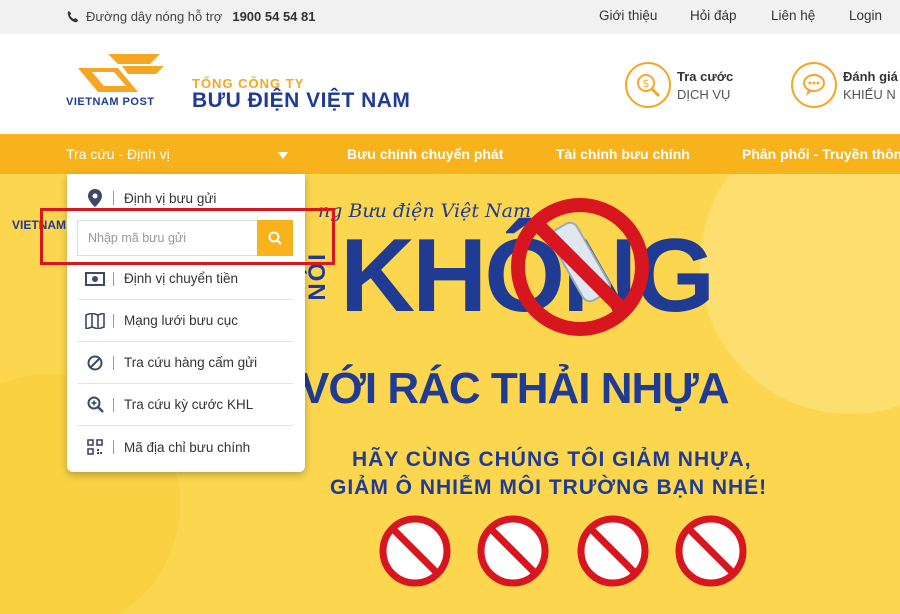 Image resolution: width=900 pixels, height=614 pixels. Describe the element at coordinates (154, 16) in the screenshot. I see `hotline-label: Đường dây nóng hỗ trợ` at that location.